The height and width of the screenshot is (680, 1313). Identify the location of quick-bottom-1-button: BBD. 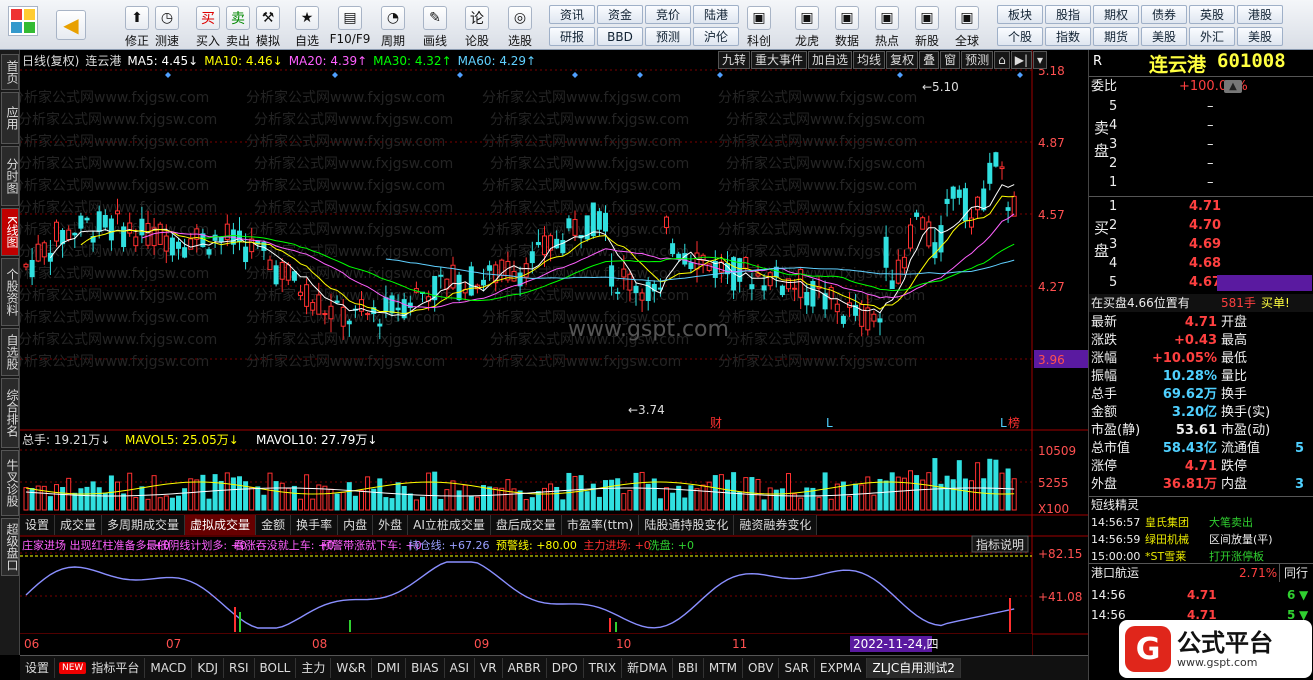
(620, 36).